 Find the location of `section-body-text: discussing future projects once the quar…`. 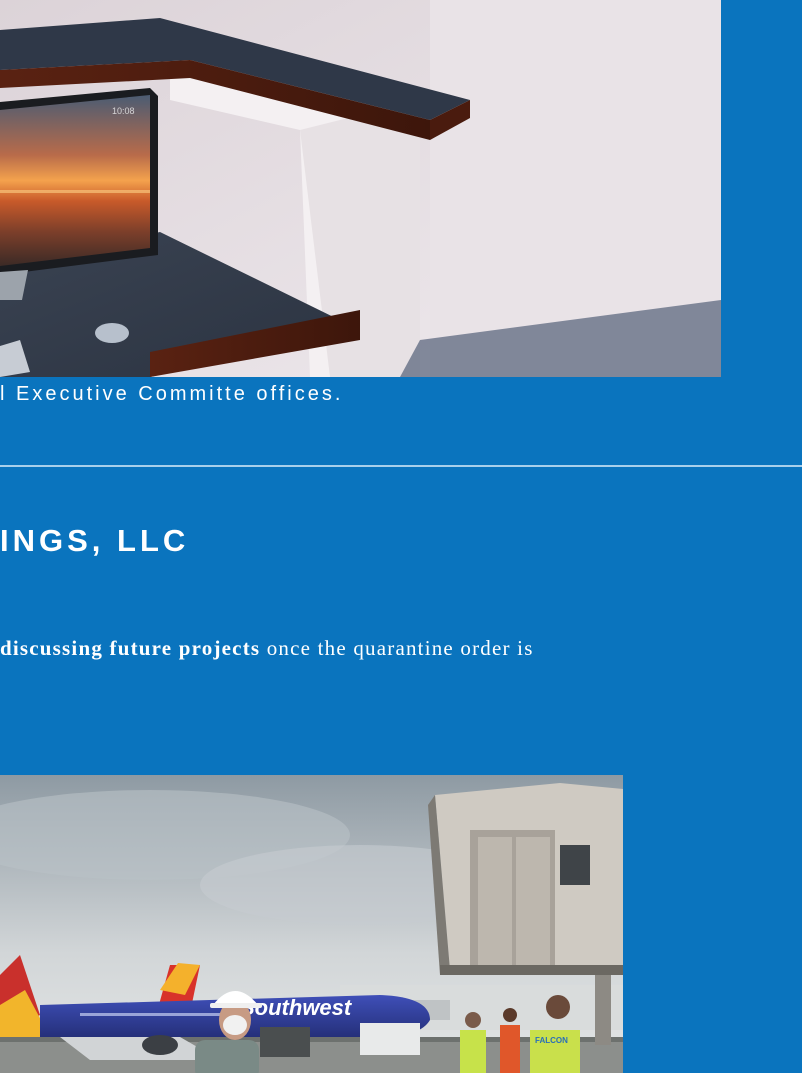

section-body-text: discussing future projects once the quar… is located at coordinates (401, 648).